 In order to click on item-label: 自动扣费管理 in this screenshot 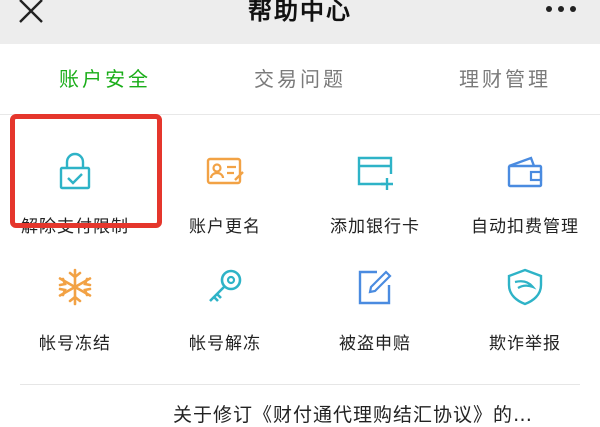, I will do `click(525, 227)`.